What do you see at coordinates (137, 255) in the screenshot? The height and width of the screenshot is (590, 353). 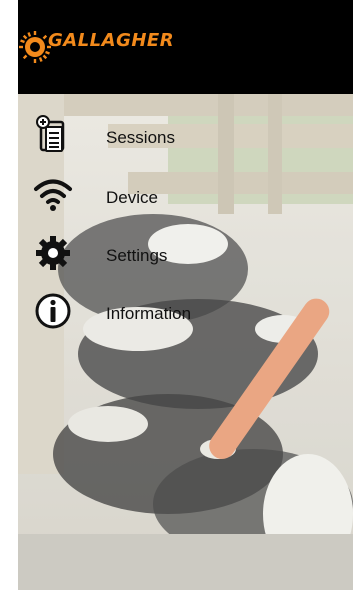 I see `menu-item-label: Settings` at bounding box center [137, 255].